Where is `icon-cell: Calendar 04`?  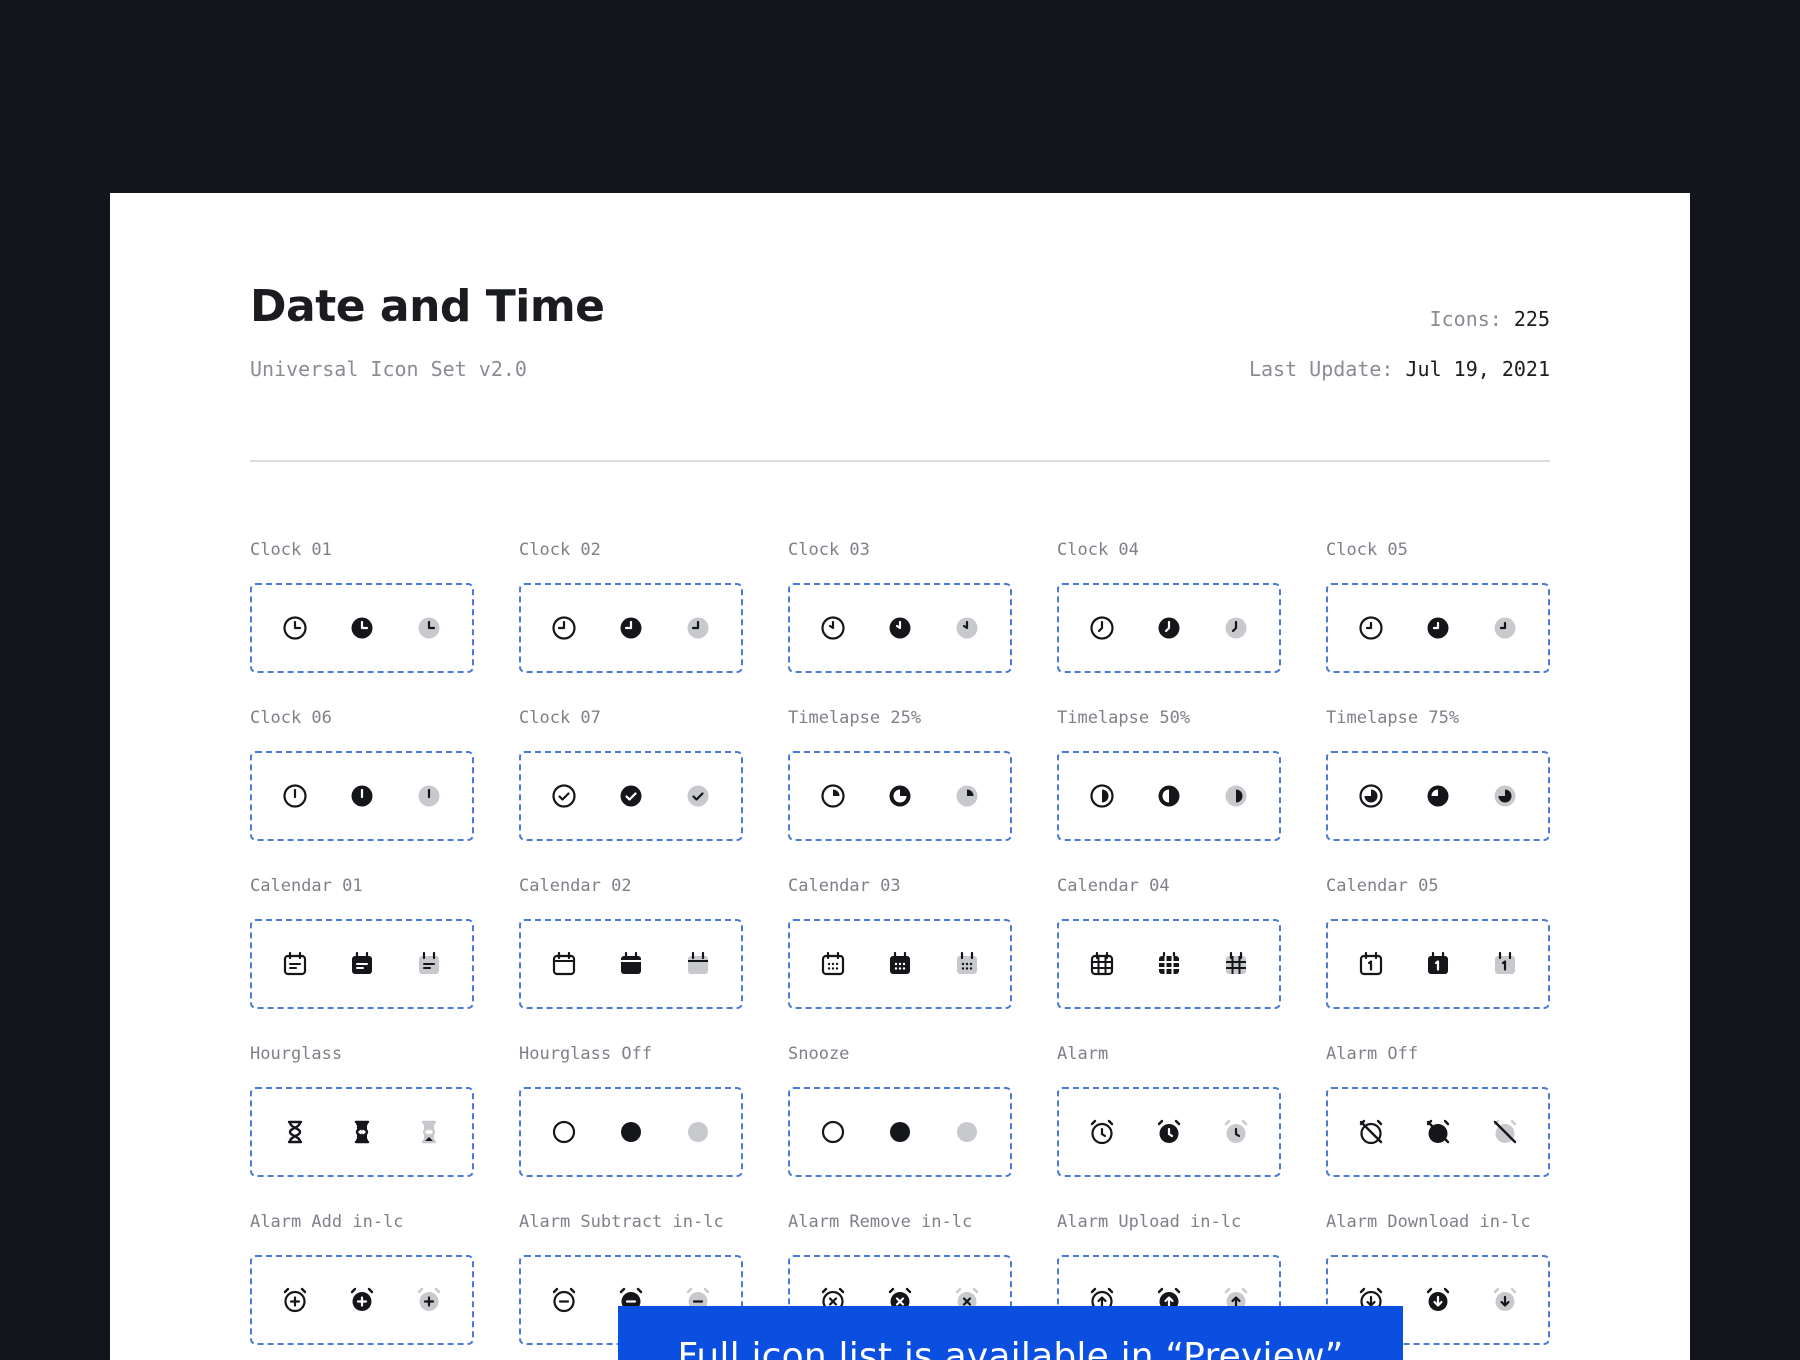 icon-cell: Calendar 04 is located at coordinates (1169, 941).